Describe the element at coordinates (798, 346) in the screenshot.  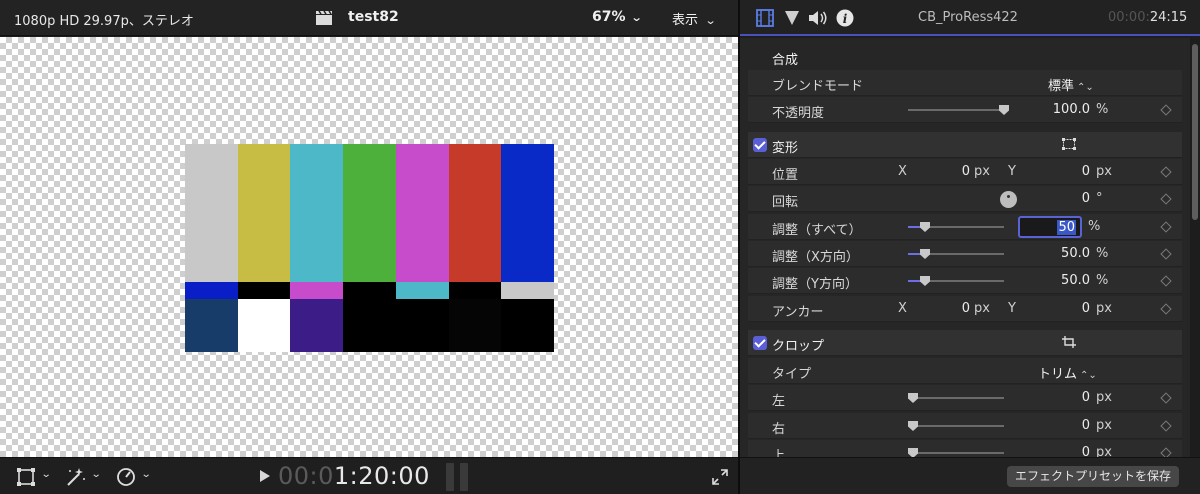
I see `crop-title: クロップ` at that location.